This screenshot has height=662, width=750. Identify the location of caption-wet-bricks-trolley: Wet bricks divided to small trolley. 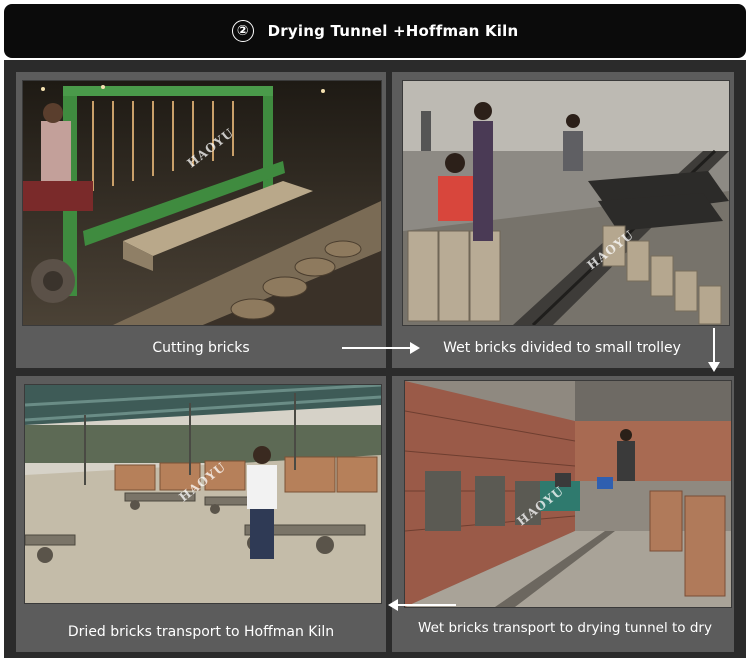
(562, 348).